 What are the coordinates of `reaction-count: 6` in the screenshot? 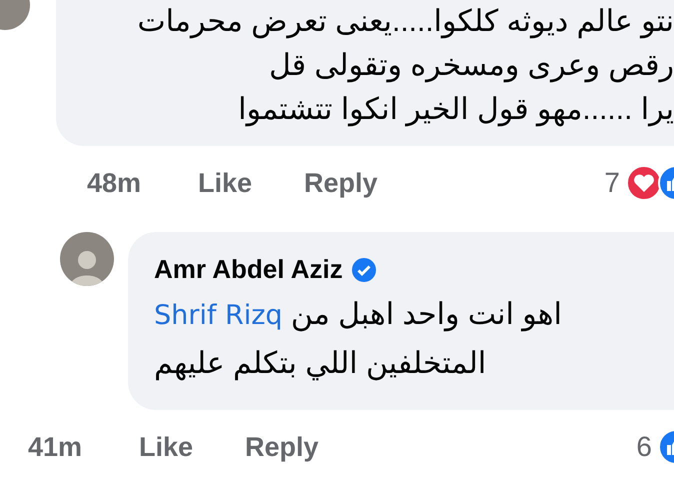 It's located at (644, 447).